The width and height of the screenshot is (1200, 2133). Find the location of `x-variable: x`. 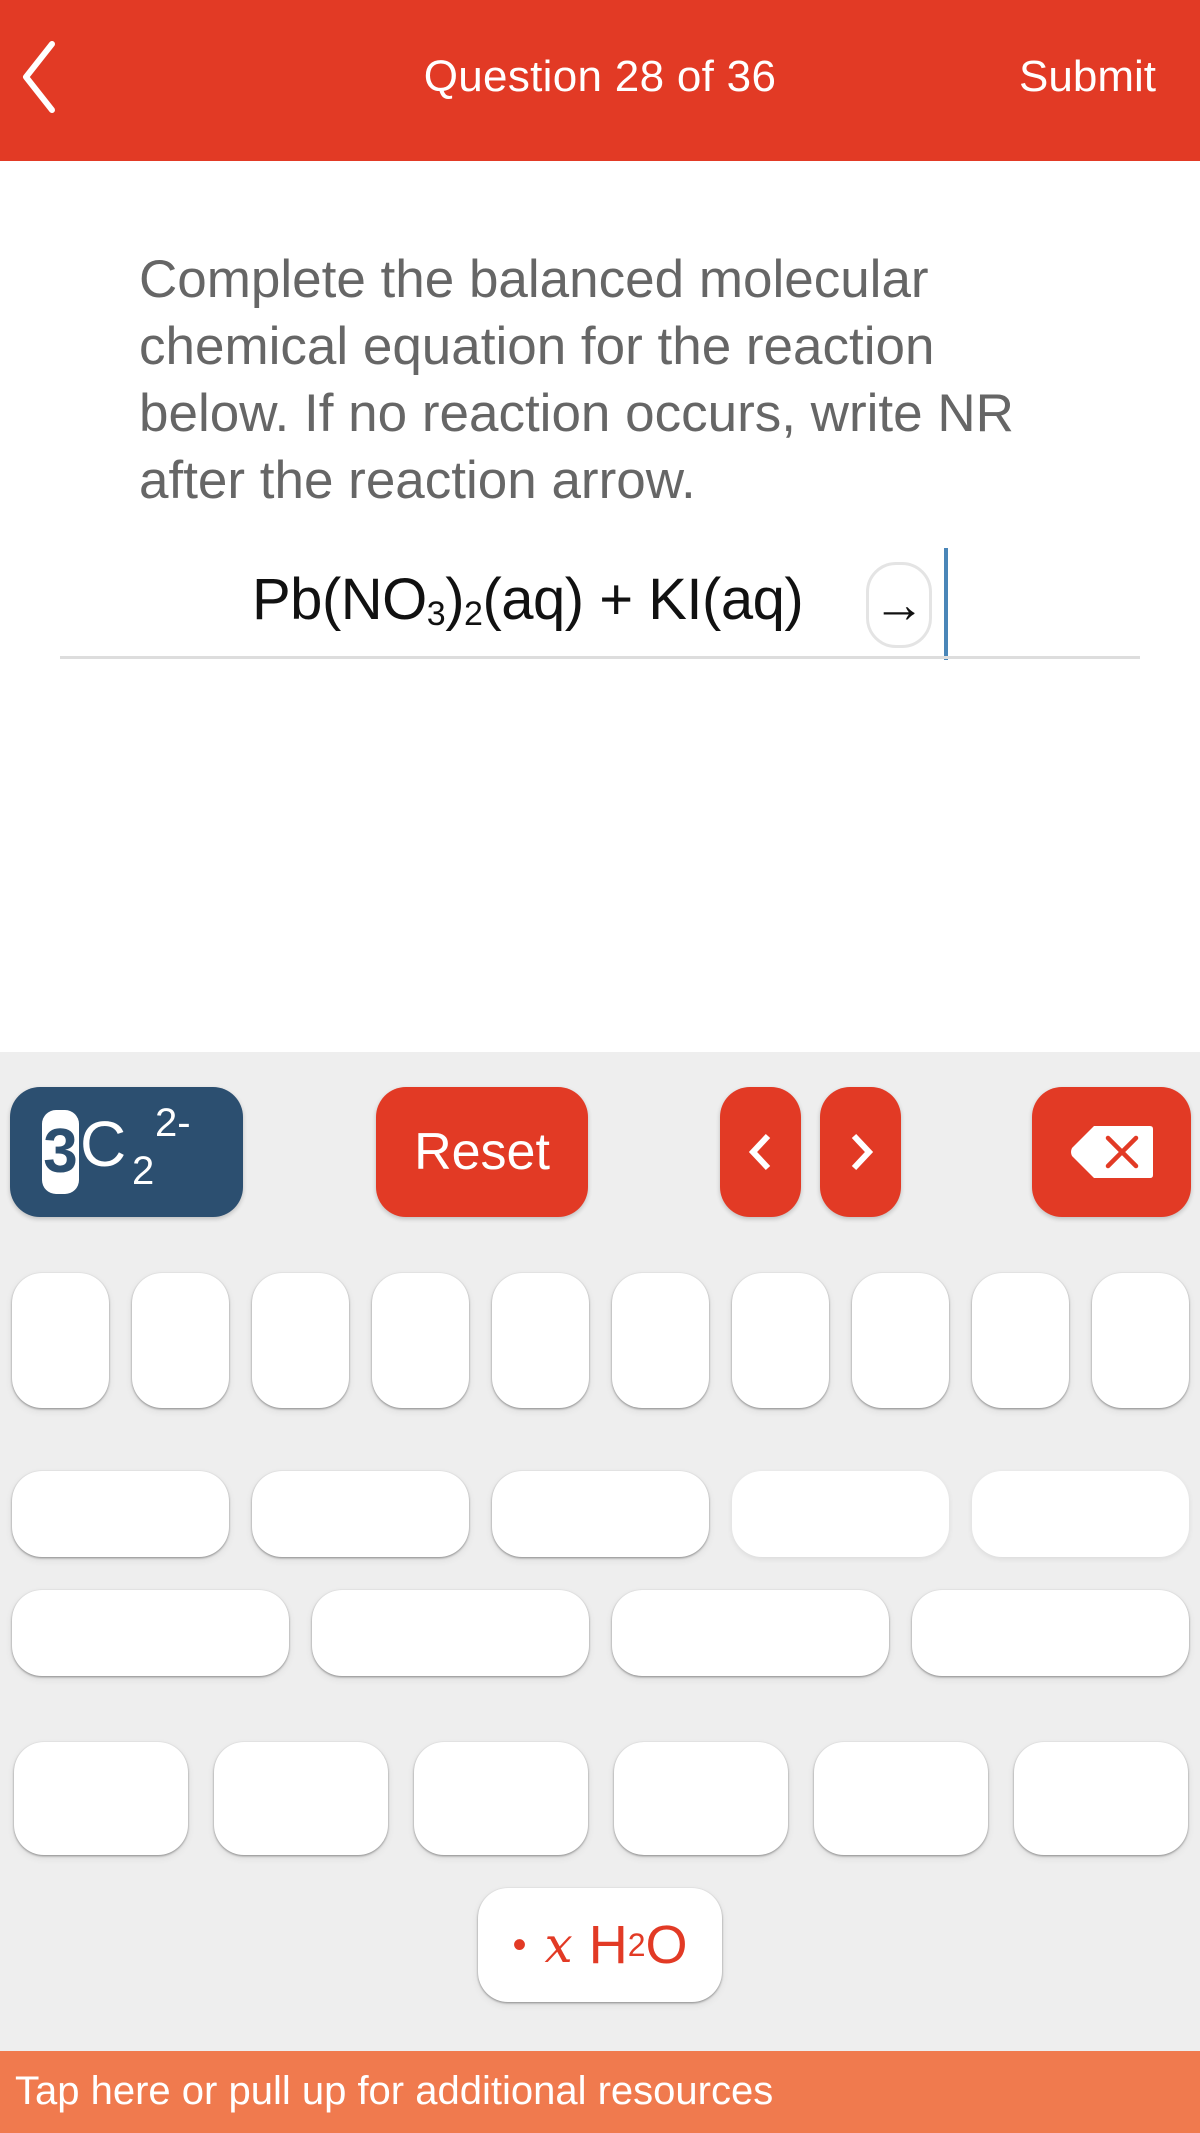

x-variable: x is located at coordinates (558, 1945).